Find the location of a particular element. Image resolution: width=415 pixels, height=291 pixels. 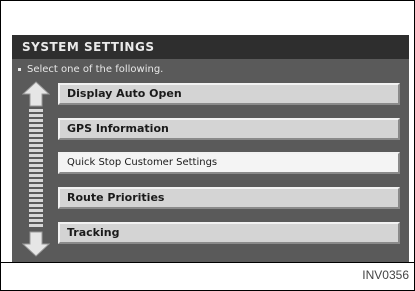

instruction-text: Select one of the following. is located at coordinates (90, 69).